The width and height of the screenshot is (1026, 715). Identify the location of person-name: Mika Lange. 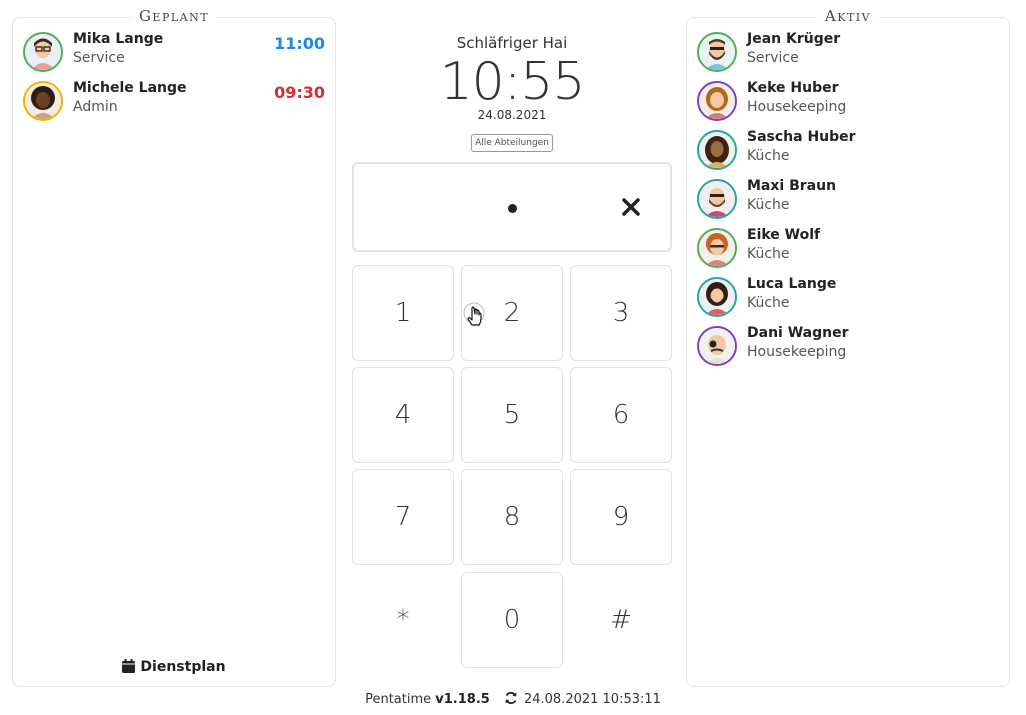
(118, 39).